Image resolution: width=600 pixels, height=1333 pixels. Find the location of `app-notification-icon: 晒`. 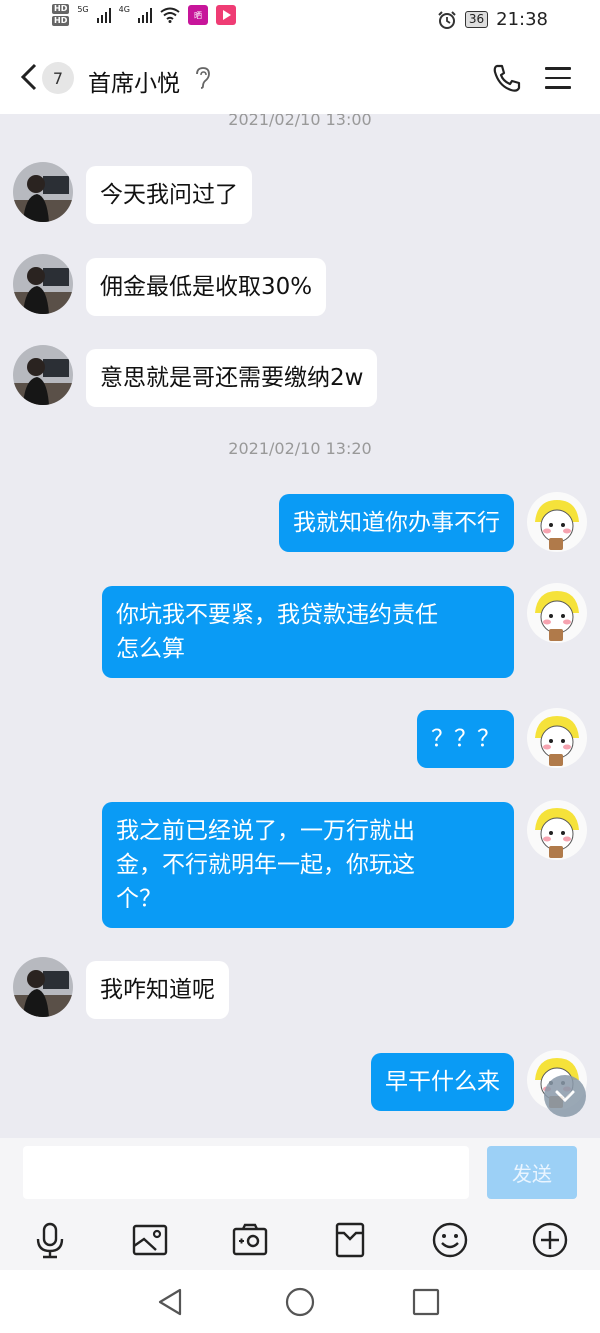

app-notification-icon: 晒 is located at coordinates (197, 15).